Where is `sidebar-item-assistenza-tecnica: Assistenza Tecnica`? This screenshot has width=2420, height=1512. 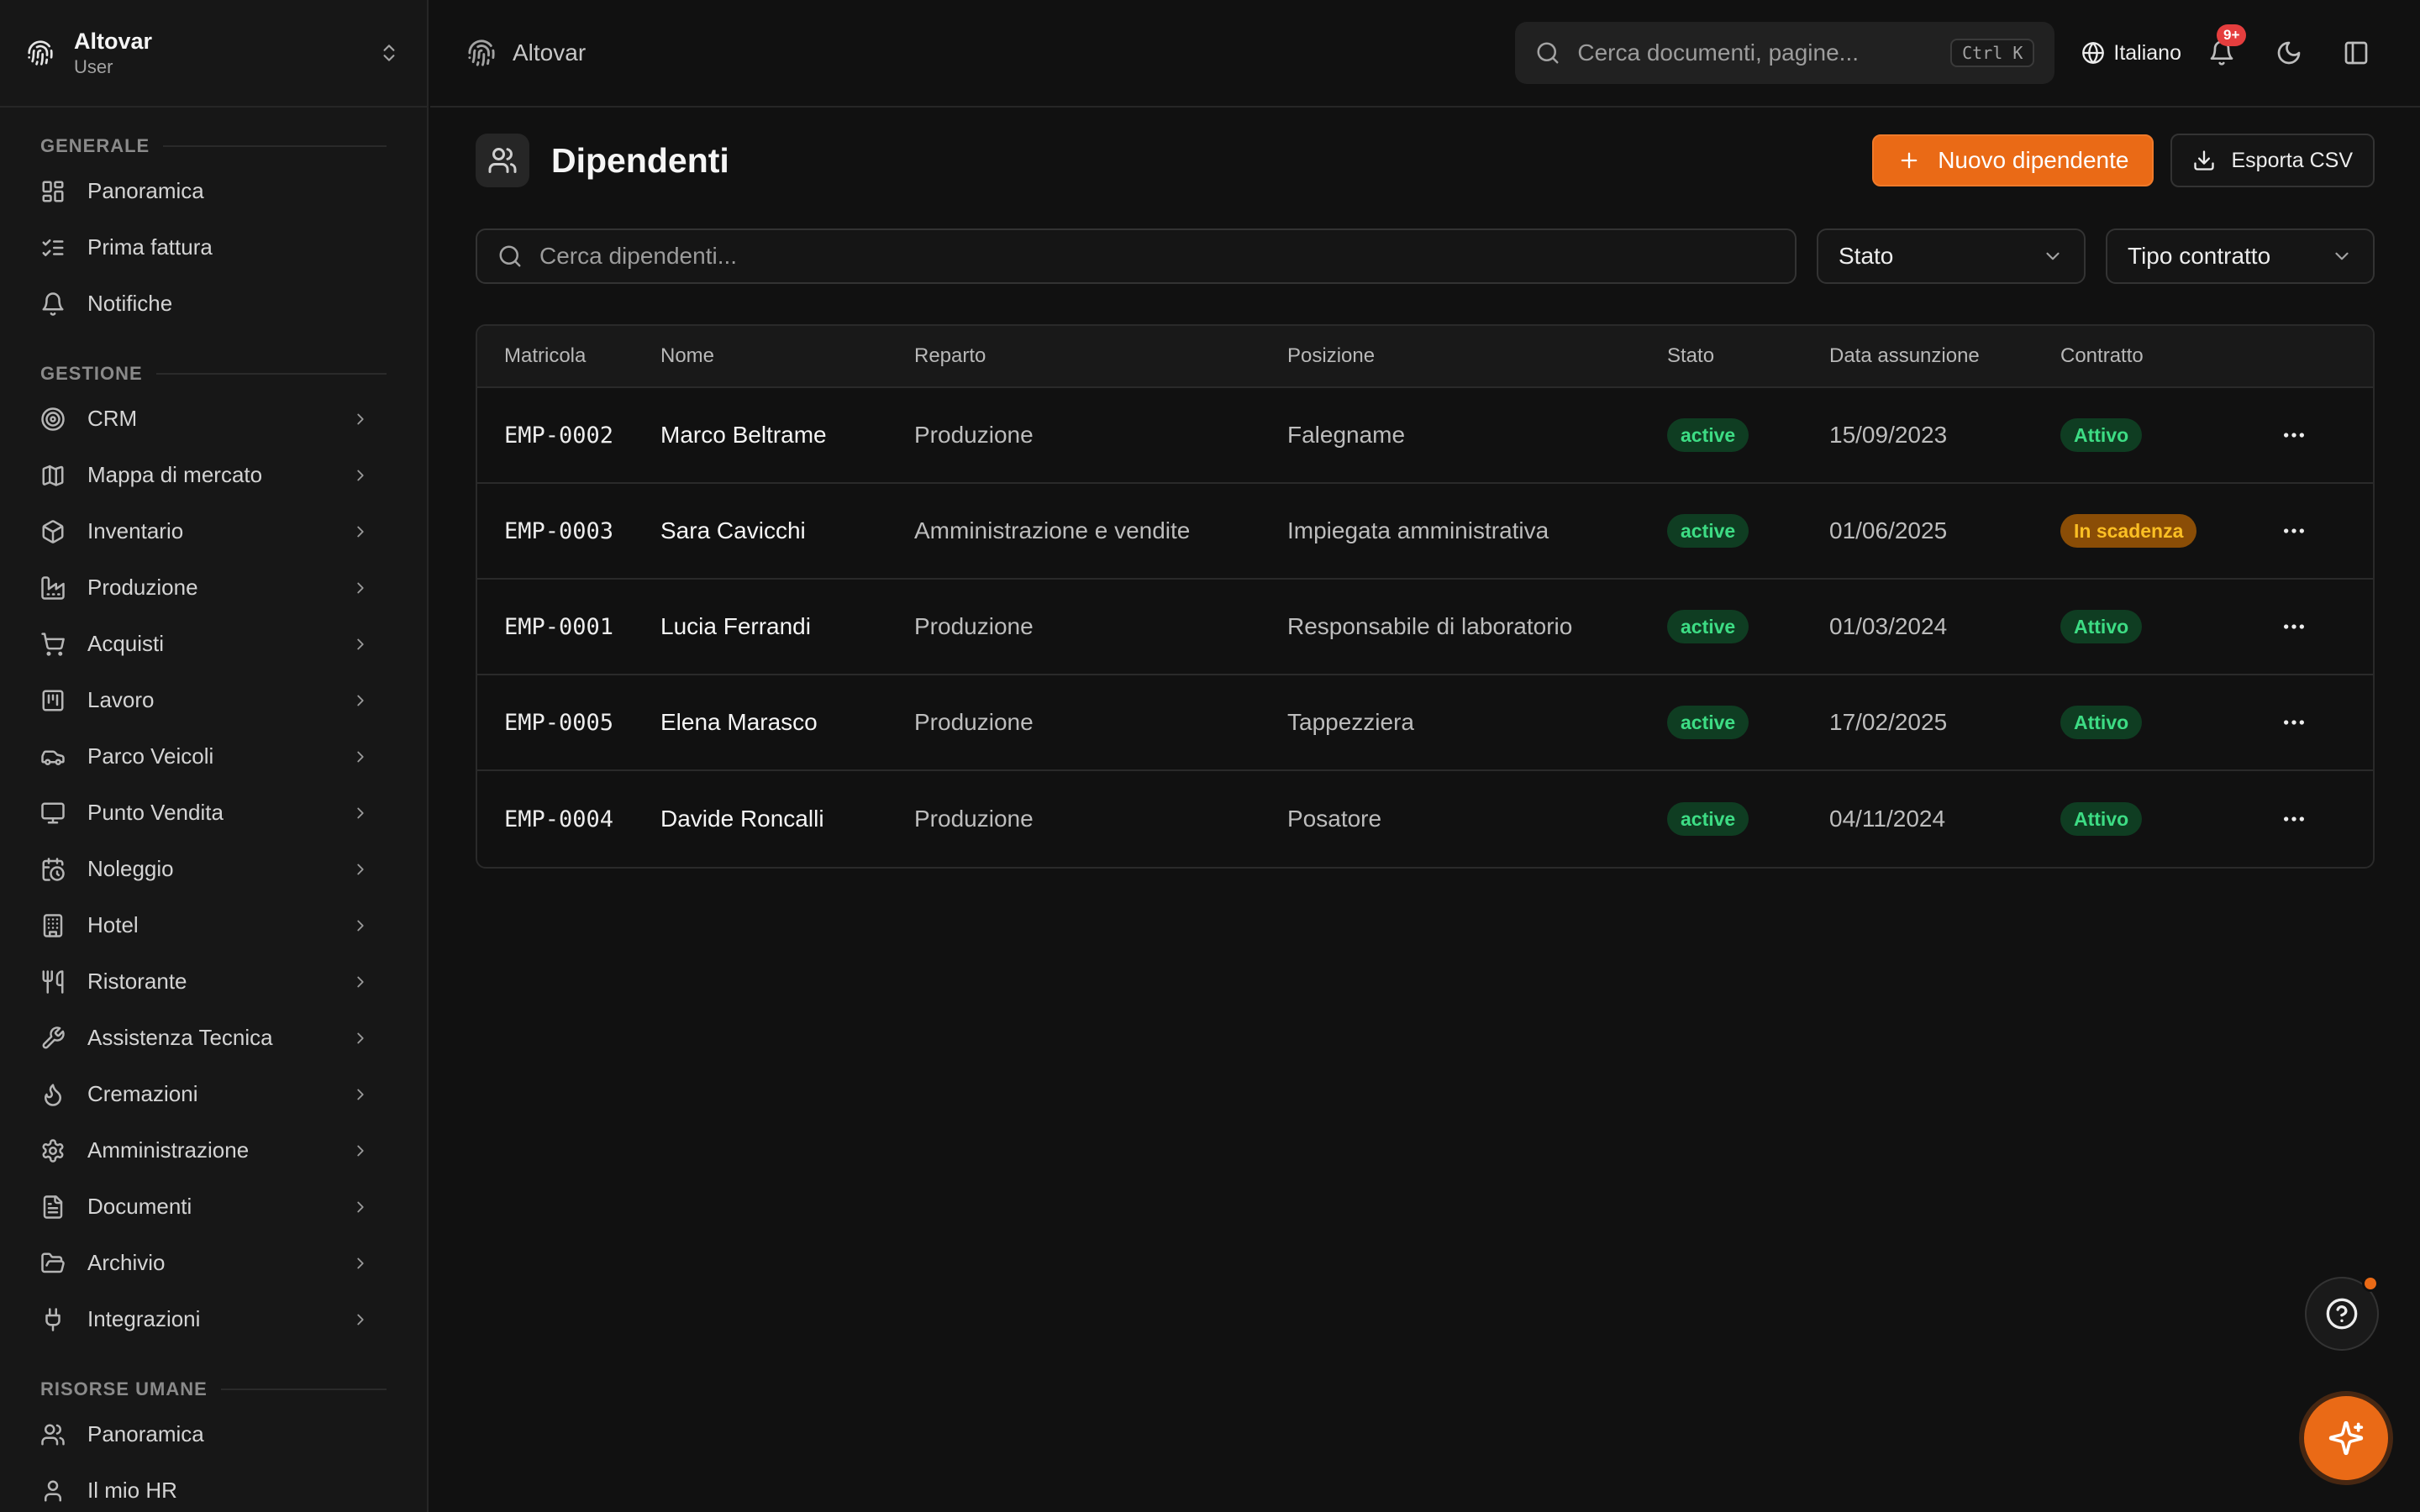
sidebar-item-assistenza-tecnica: Assistenza Tecnica is located at coordinates (214, 1038).